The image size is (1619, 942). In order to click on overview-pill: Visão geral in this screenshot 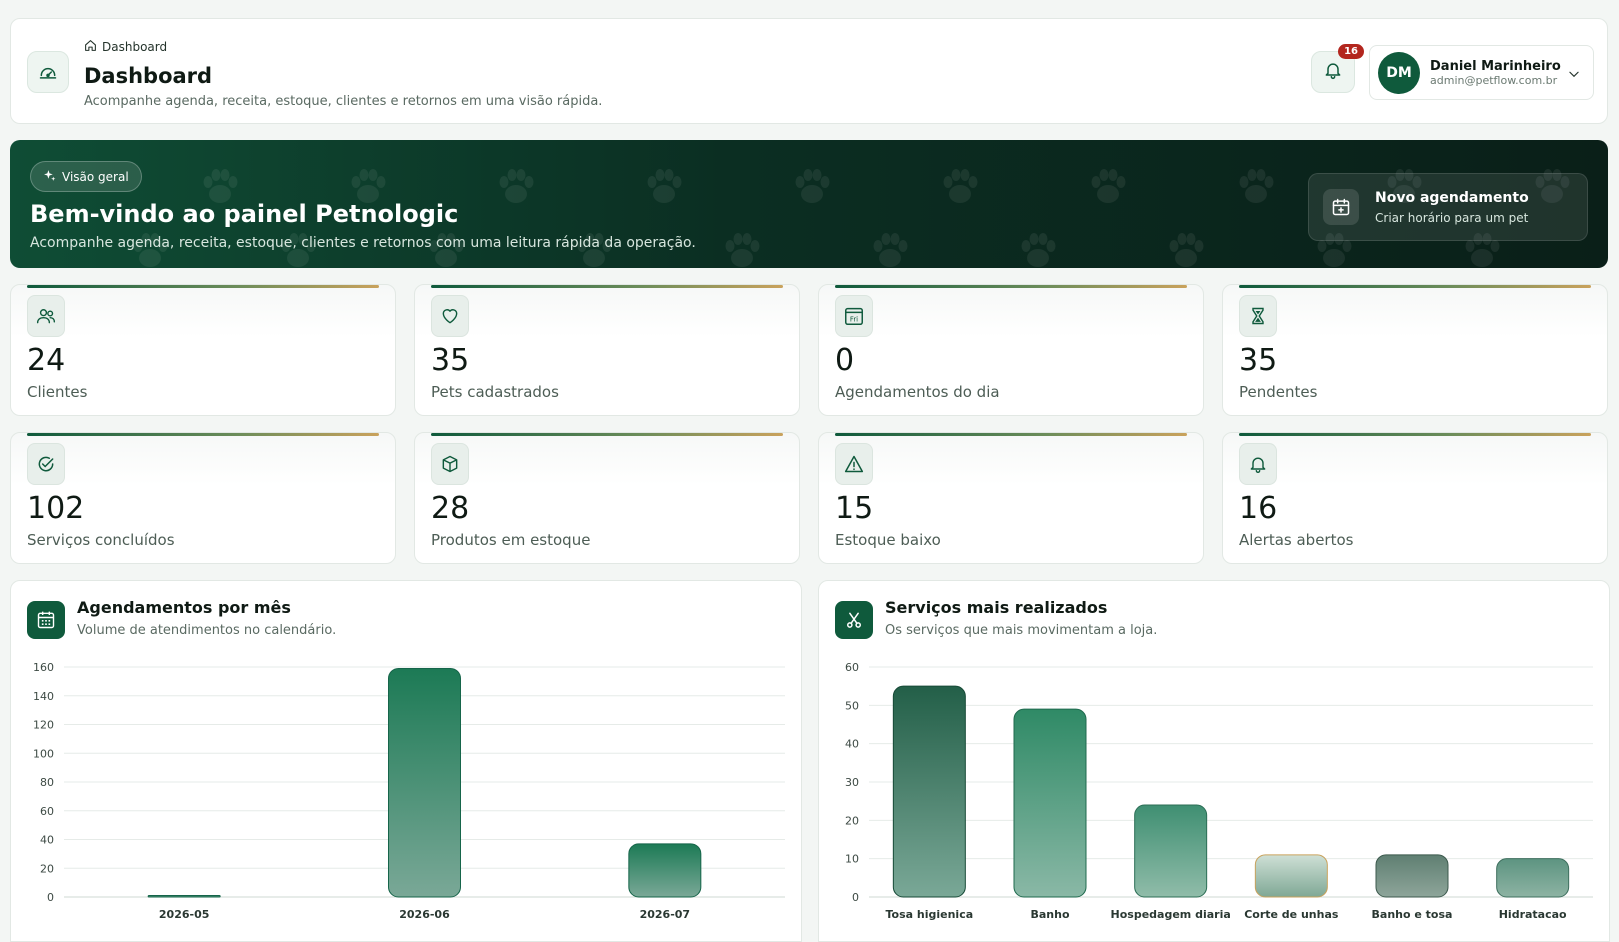, I will do `click(86, 176)`.